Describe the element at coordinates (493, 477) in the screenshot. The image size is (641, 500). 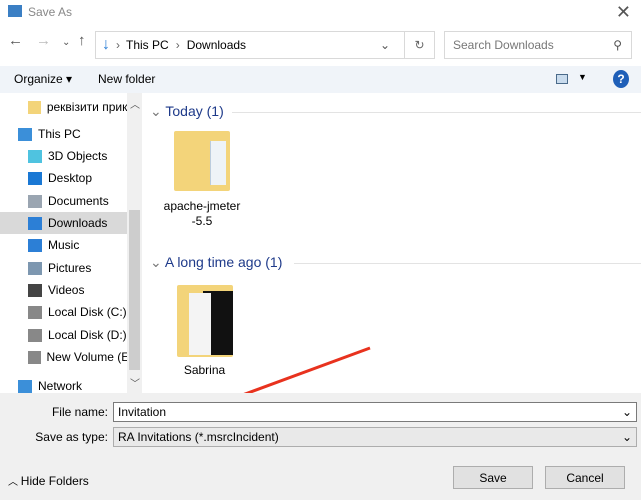
I see `save-button: Save` at that location.